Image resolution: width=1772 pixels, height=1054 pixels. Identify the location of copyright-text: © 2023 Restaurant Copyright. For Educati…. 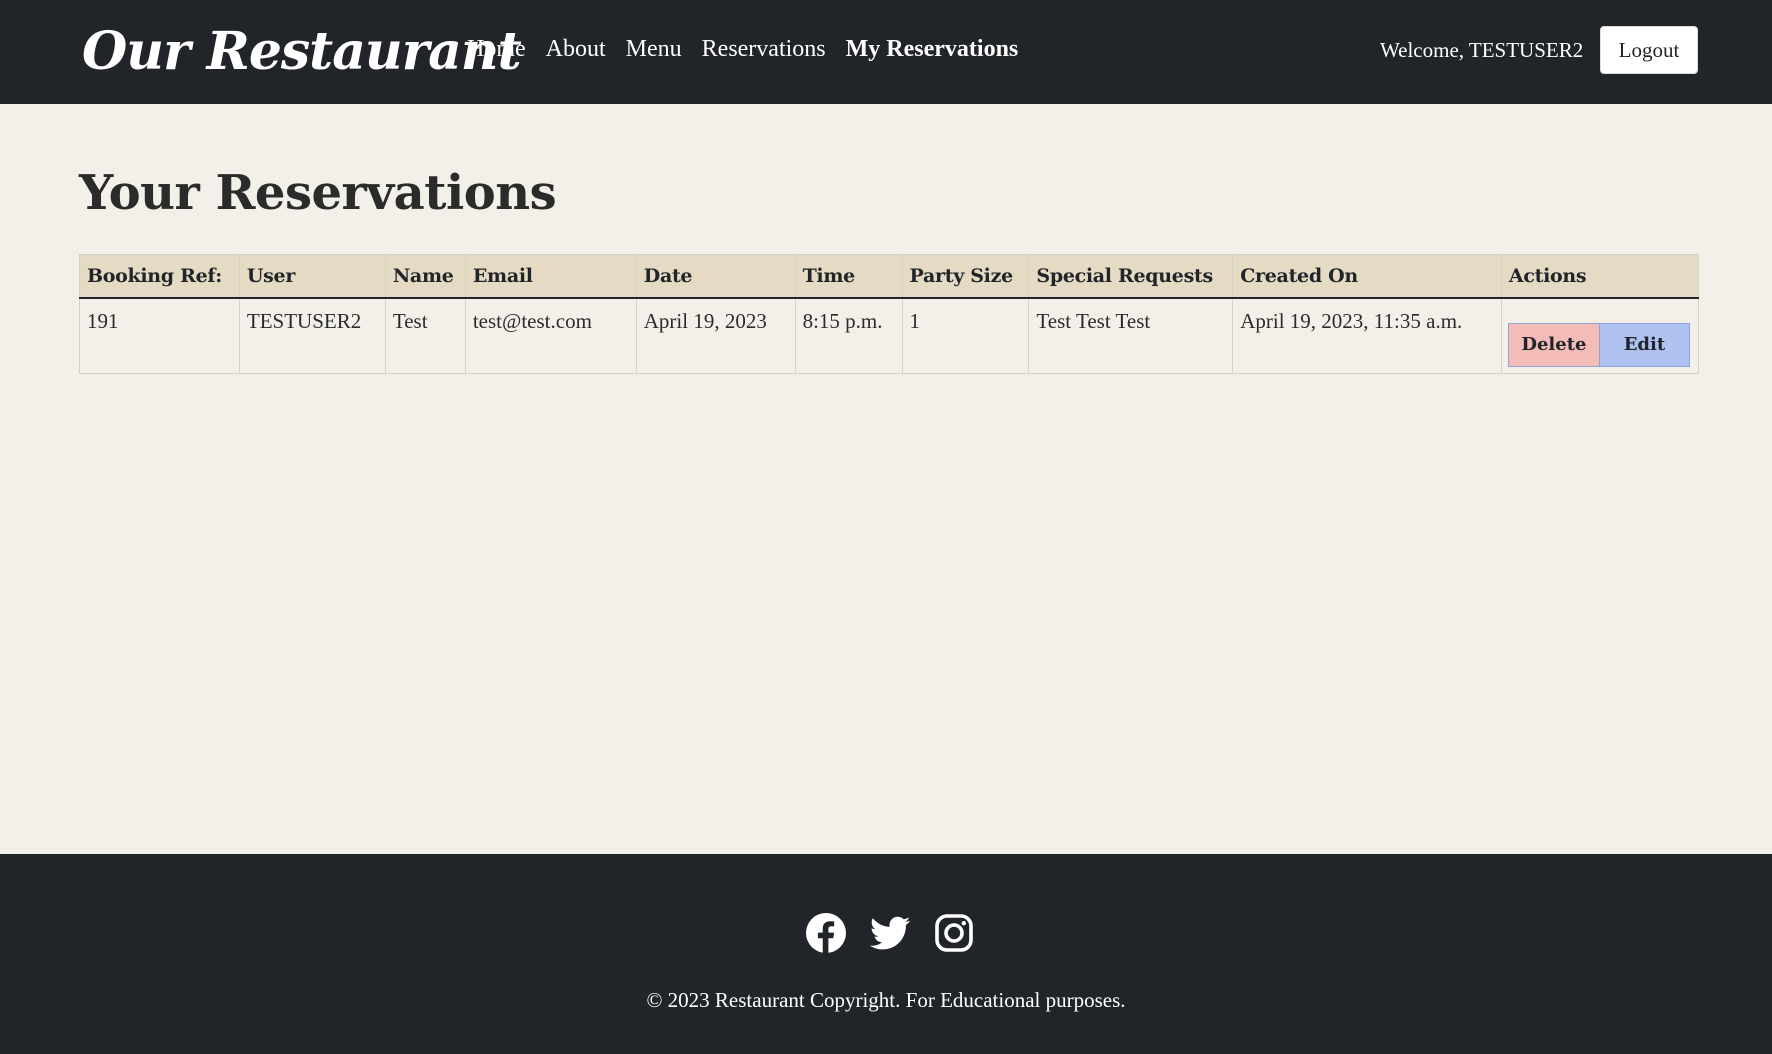
(886, 1000).